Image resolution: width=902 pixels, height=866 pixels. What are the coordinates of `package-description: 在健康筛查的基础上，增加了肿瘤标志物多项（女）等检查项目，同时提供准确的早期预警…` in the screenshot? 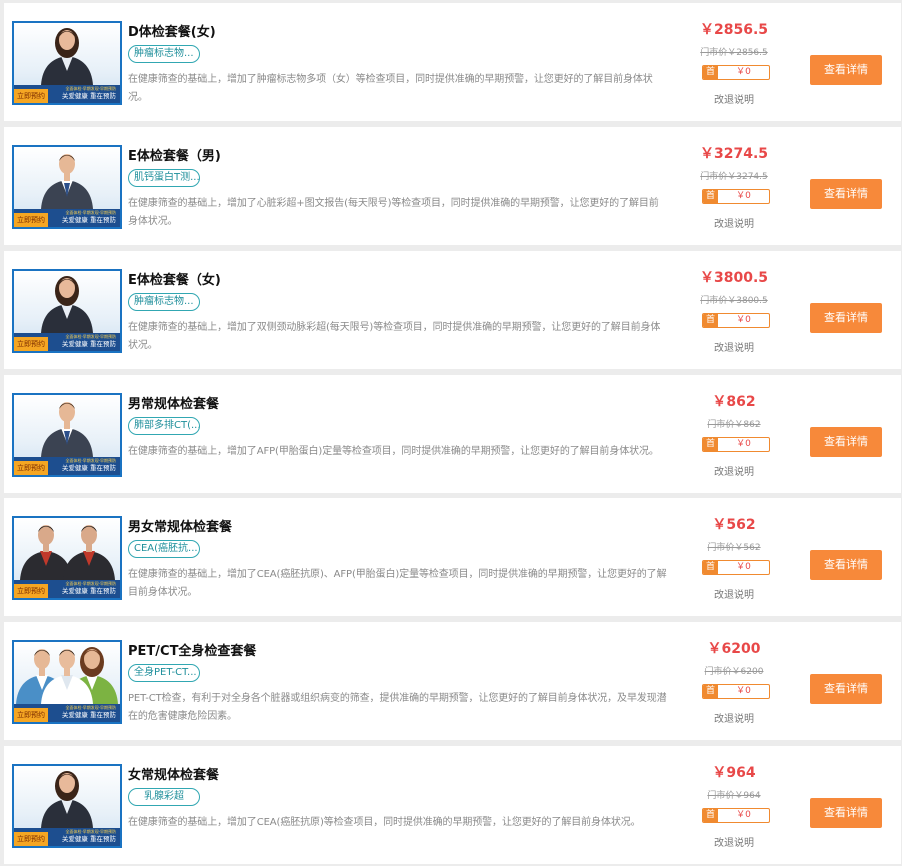 It's located at (390, 88).